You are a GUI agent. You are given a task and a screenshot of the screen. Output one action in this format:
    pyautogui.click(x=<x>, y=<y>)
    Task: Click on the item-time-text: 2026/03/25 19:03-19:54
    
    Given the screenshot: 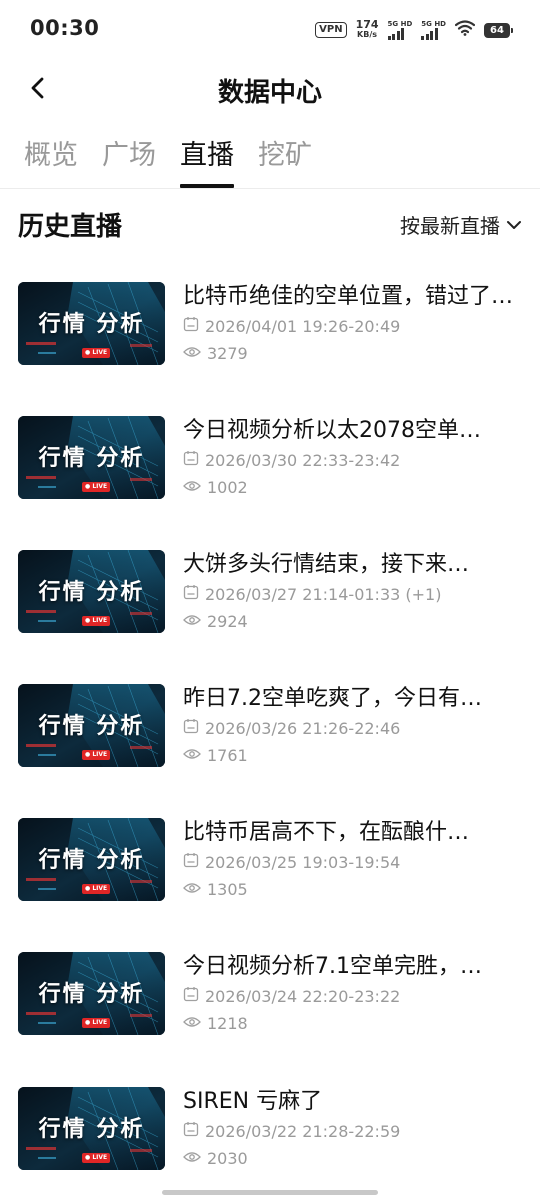 What is the action you would take?
    pyautogui.click(x=303, y=862)
    